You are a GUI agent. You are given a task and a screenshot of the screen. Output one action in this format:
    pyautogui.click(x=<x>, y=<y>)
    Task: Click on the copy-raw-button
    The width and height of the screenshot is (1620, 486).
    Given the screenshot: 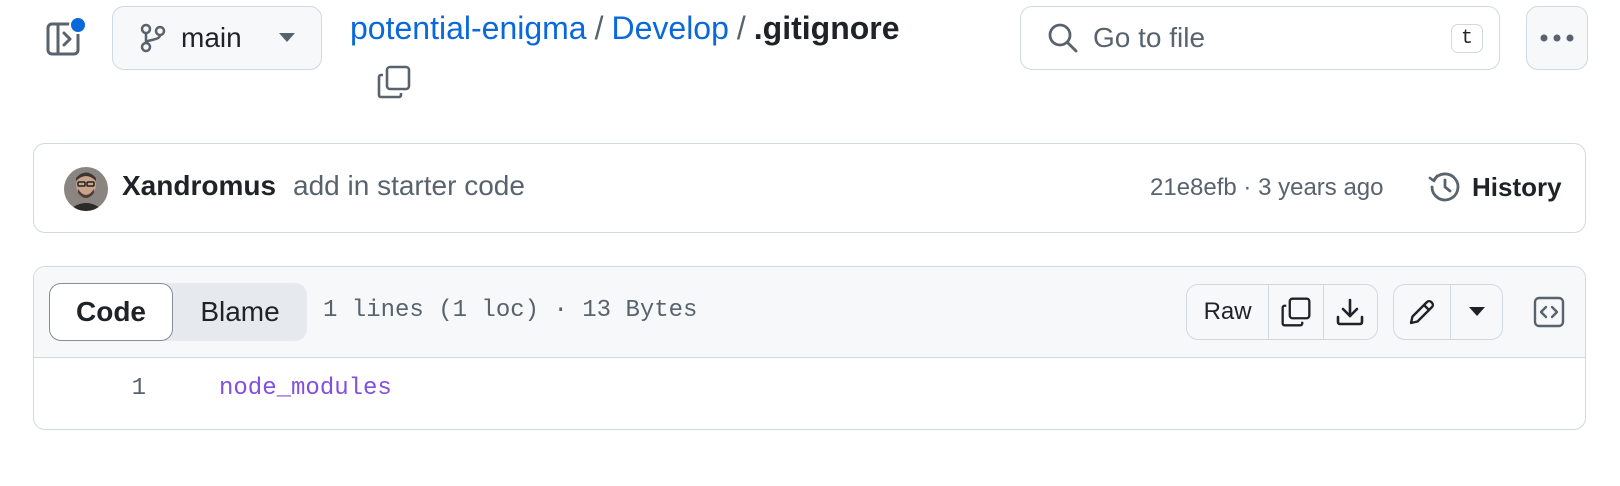 What is the action you would take?
    pyautogui.click(x=1296, y=312)
    